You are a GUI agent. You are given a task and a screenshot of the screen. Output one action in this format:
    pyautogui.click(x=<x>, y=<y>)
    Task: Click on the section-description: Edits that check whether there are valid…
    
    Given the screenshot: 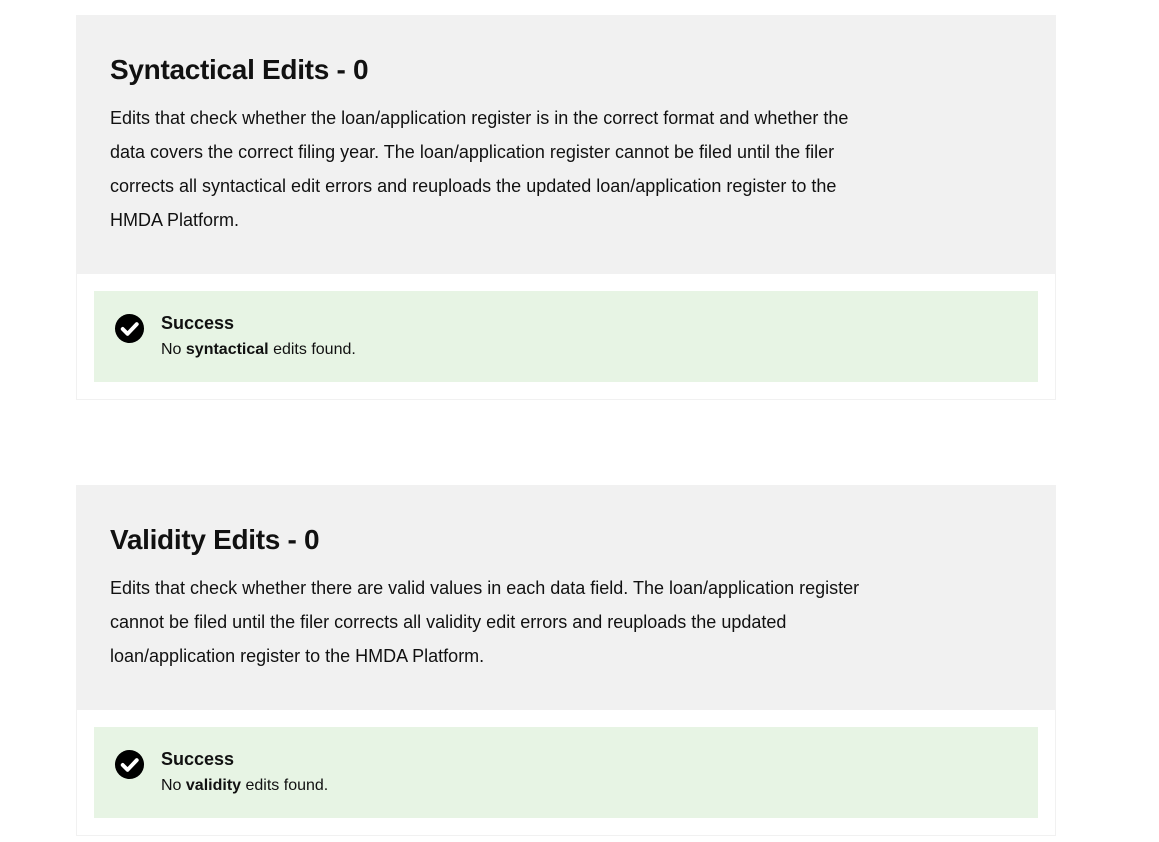 What is the action you would take?
    pyautogui.click(x=485, y=622)
    